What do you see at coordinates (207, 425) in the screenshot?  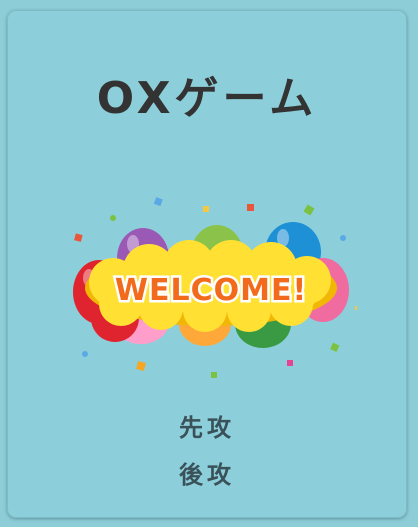 I see `first-move-button: 先攻` at bounding box center [207, 425].